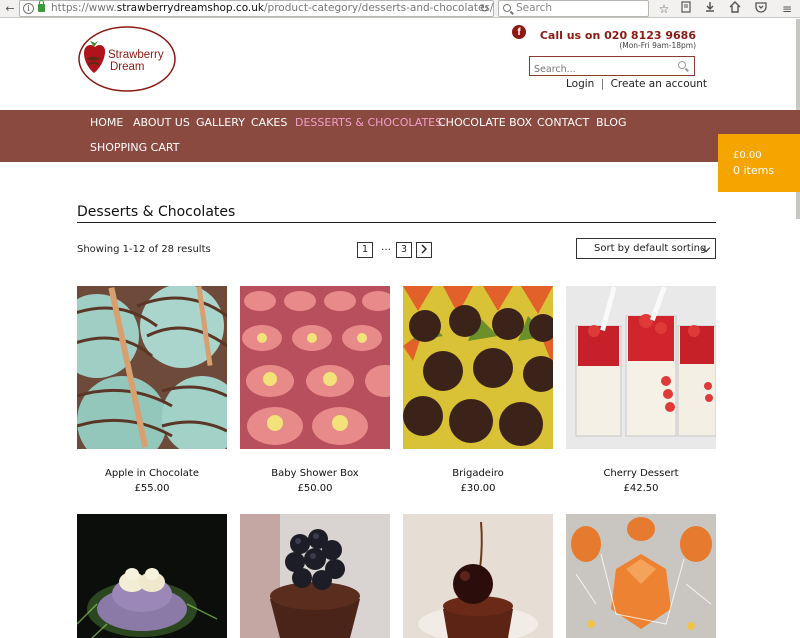  What do you see at coordinates (152, 488) in the screenshot?
I see `product-price: £55.00` at bounding box center [152, 488].